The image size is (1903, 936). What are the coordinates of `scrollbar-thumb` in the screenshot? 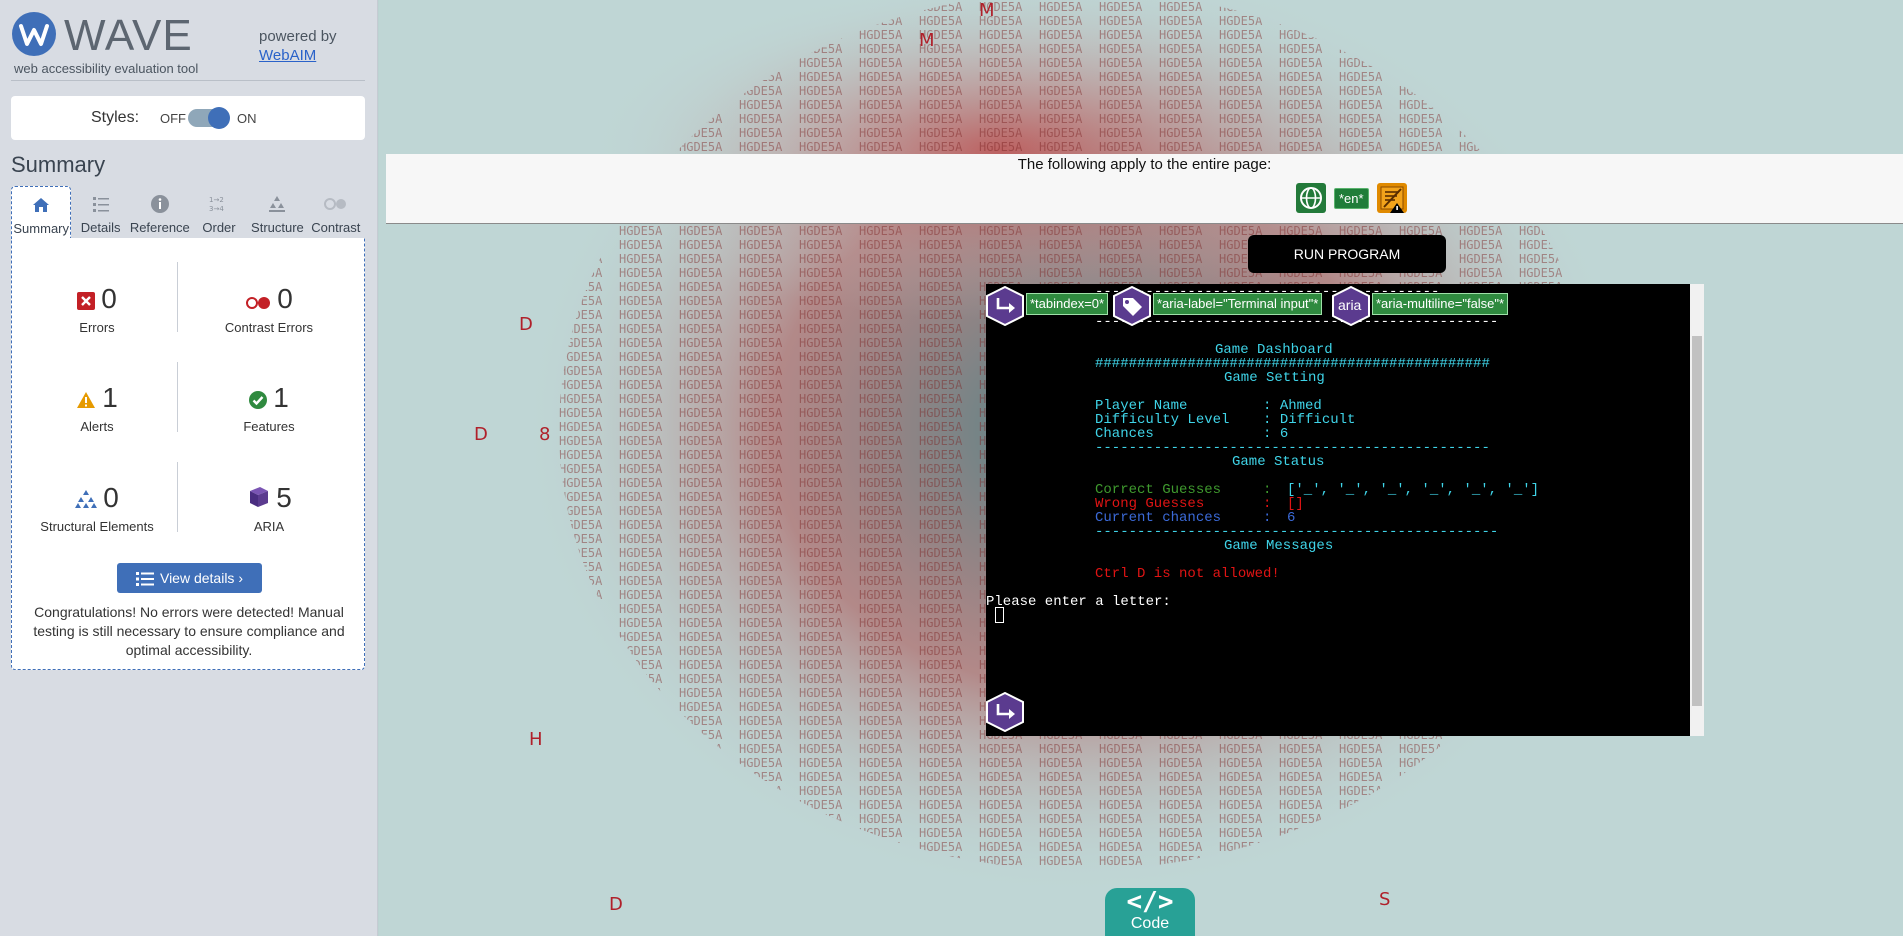 It's located at (1697, 521).